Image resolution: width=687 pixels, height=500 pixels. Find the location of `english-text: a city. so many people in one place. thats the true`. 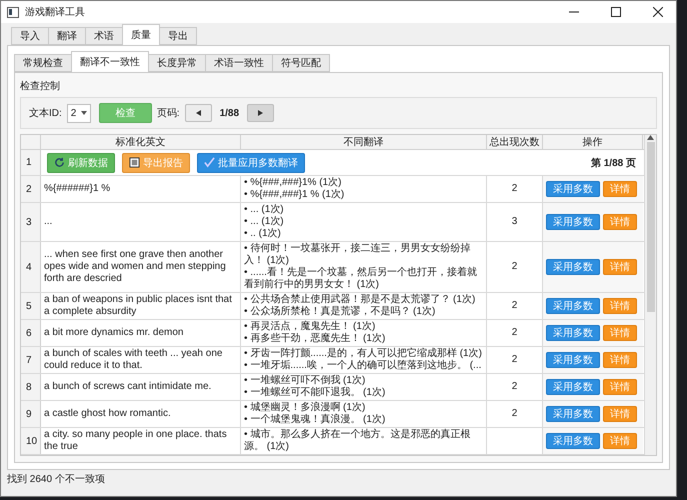

english-text: a city. so many people in one place. thats the true is located at coordinates (136, 441).